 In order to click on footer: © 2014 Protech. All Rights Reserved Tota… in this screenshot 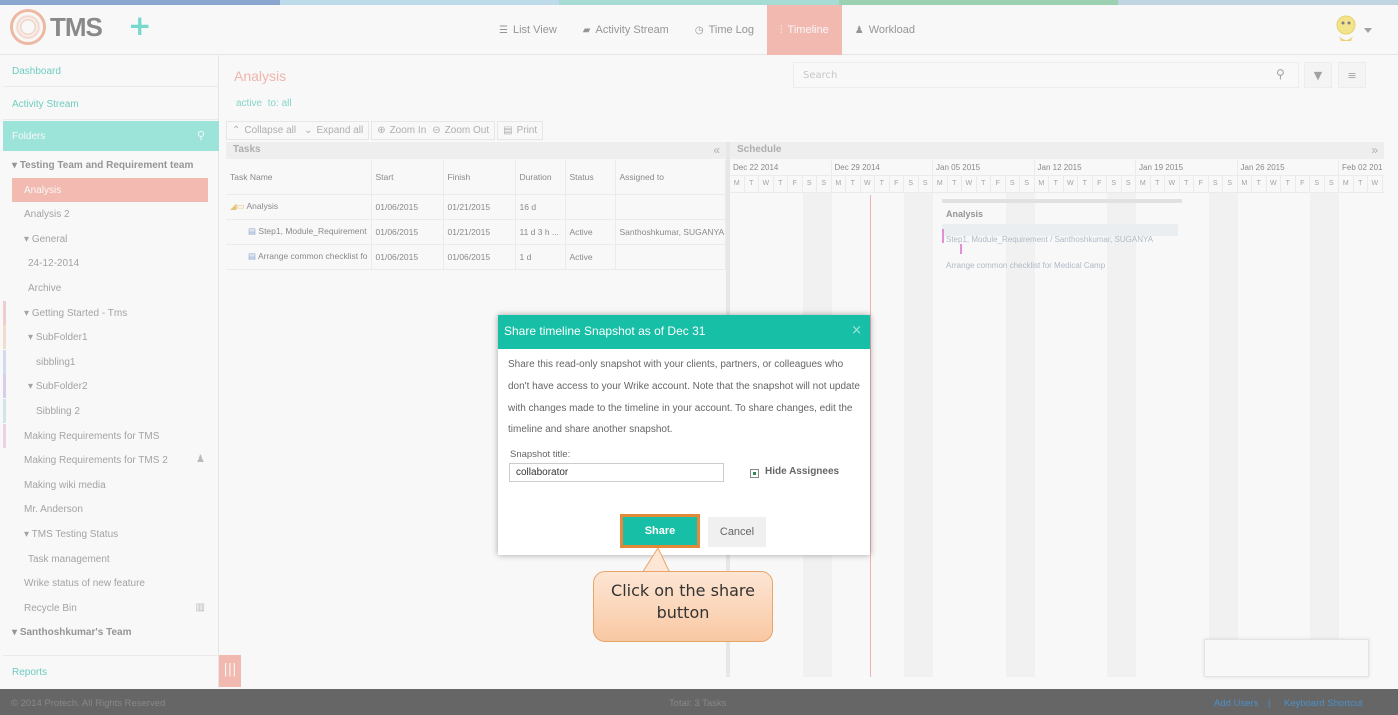, I will do `click(699, 702)`.